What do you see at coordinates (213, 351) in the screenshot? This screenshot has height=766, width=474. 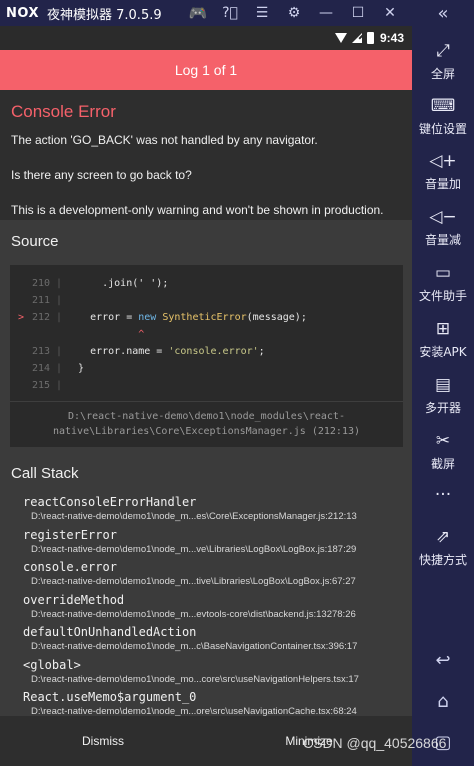 I see `code-token: 'console.error'` at bounding box center [213, 351].